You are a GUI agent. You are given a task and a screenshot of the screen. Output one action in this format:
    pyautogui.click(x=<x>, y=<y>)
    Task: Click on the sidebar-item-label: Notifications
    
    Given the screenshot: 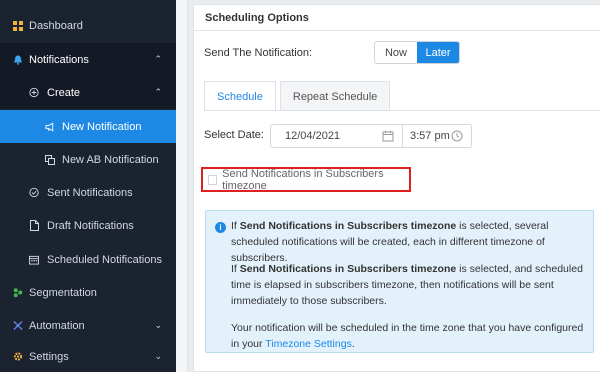 What is the action you would take?
    pyautogui.click(x=59, y=59)
    